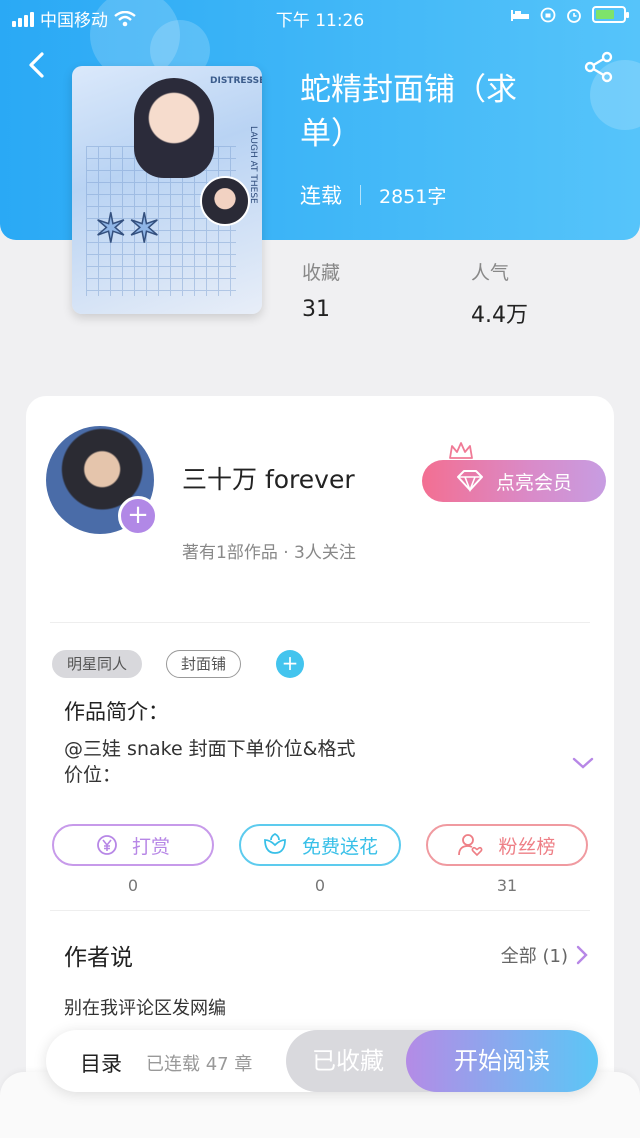 This screenshot has height=1138, width=640. I want to click on bed-icon, so click(520, 15).